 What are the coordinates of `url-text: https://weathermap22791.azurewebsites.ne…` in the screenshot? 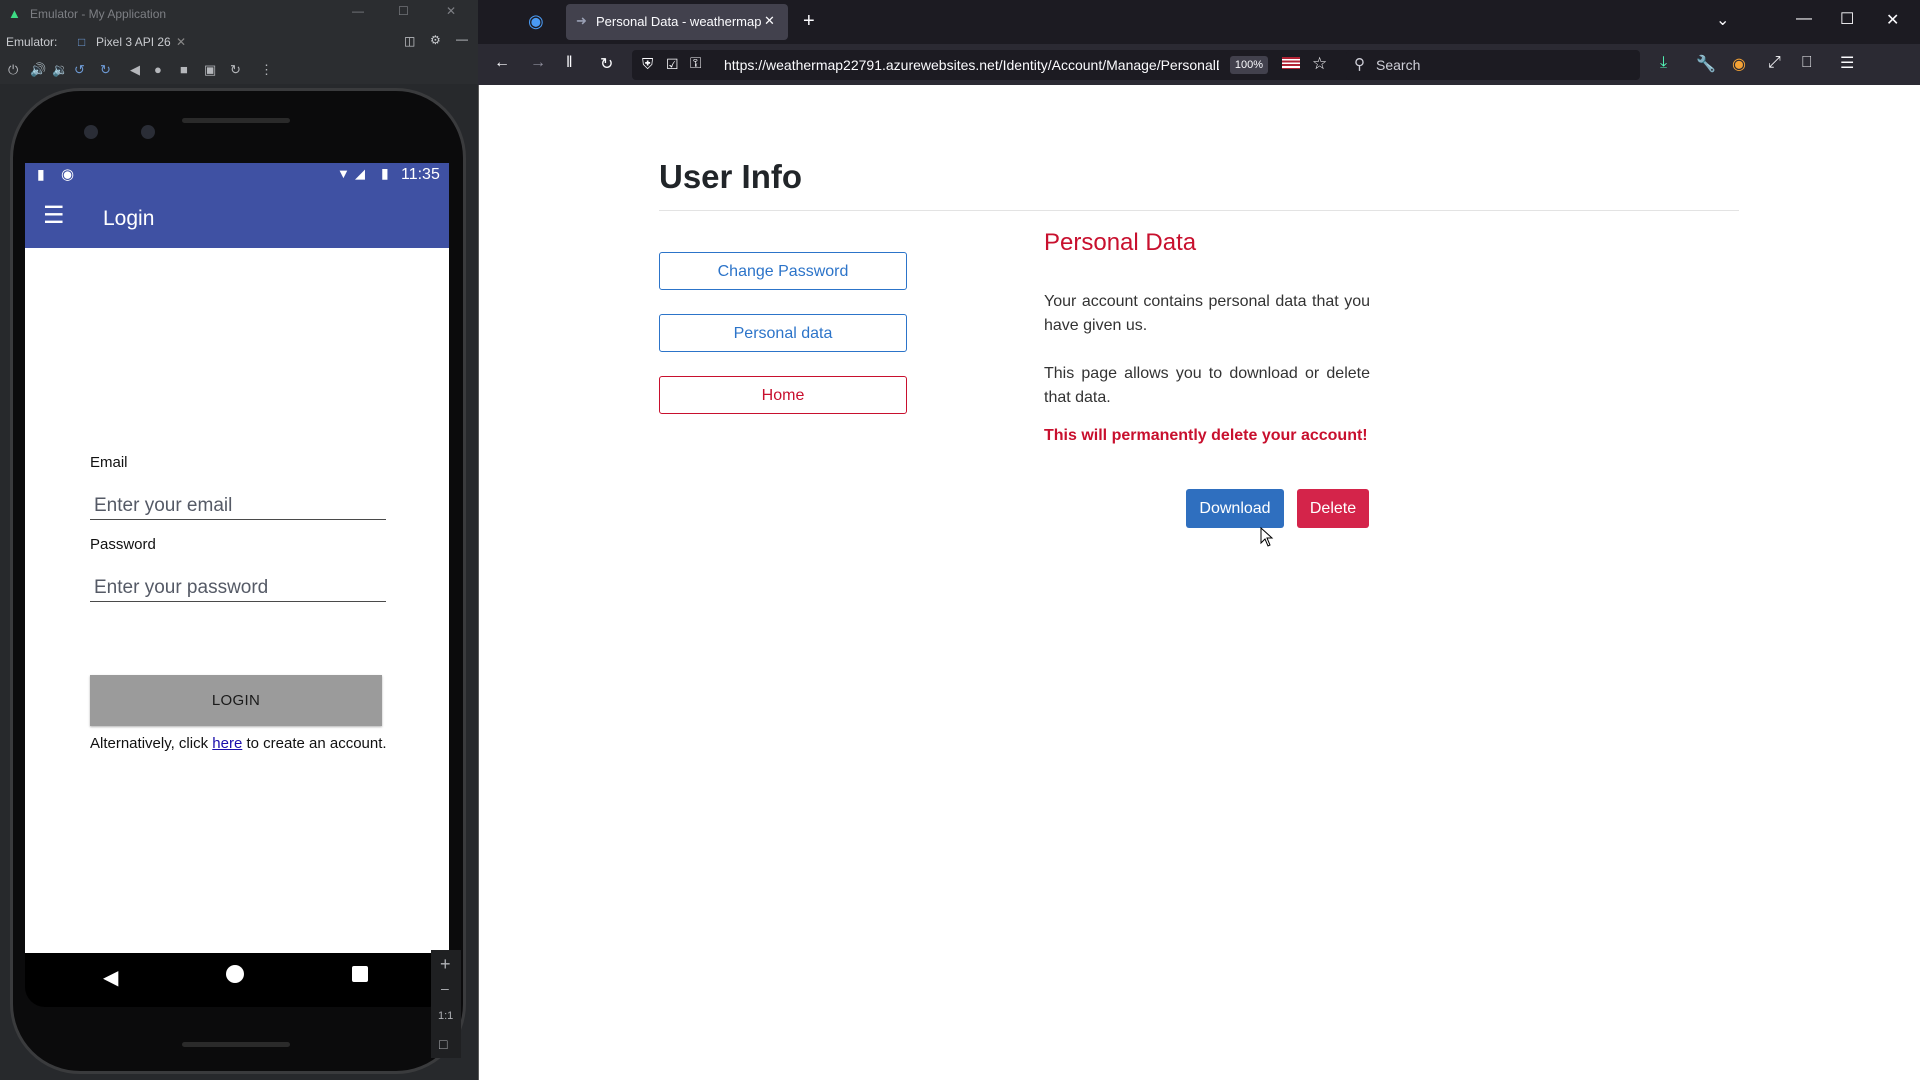 It's located at (971, 65).